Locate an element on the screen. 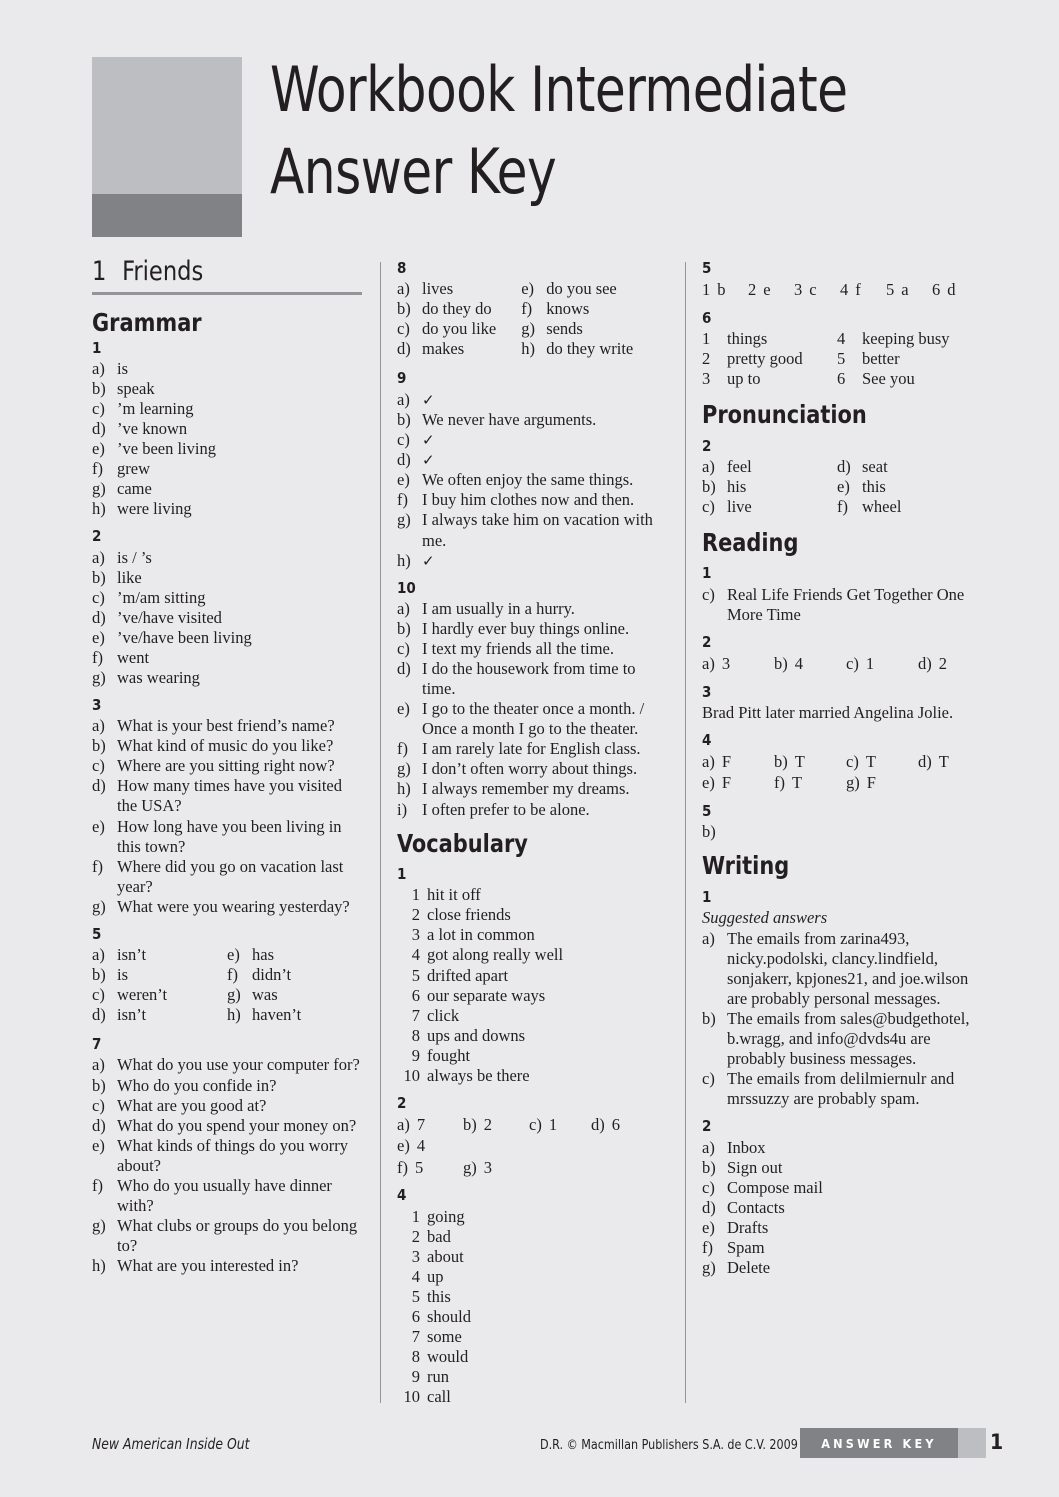 This screenshot has width=1059, height=1497. answer-text: hit it off is located at coordinates (454, 895).